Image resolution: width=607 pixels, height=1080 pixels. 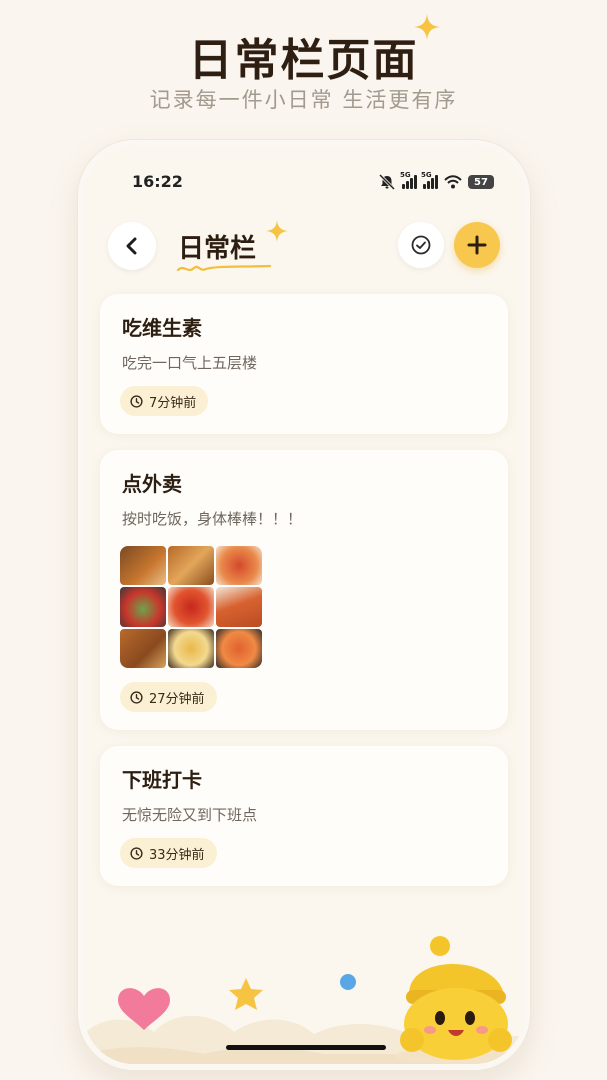 I want to click on mute-bell-icon, so click(x=387, y=182).